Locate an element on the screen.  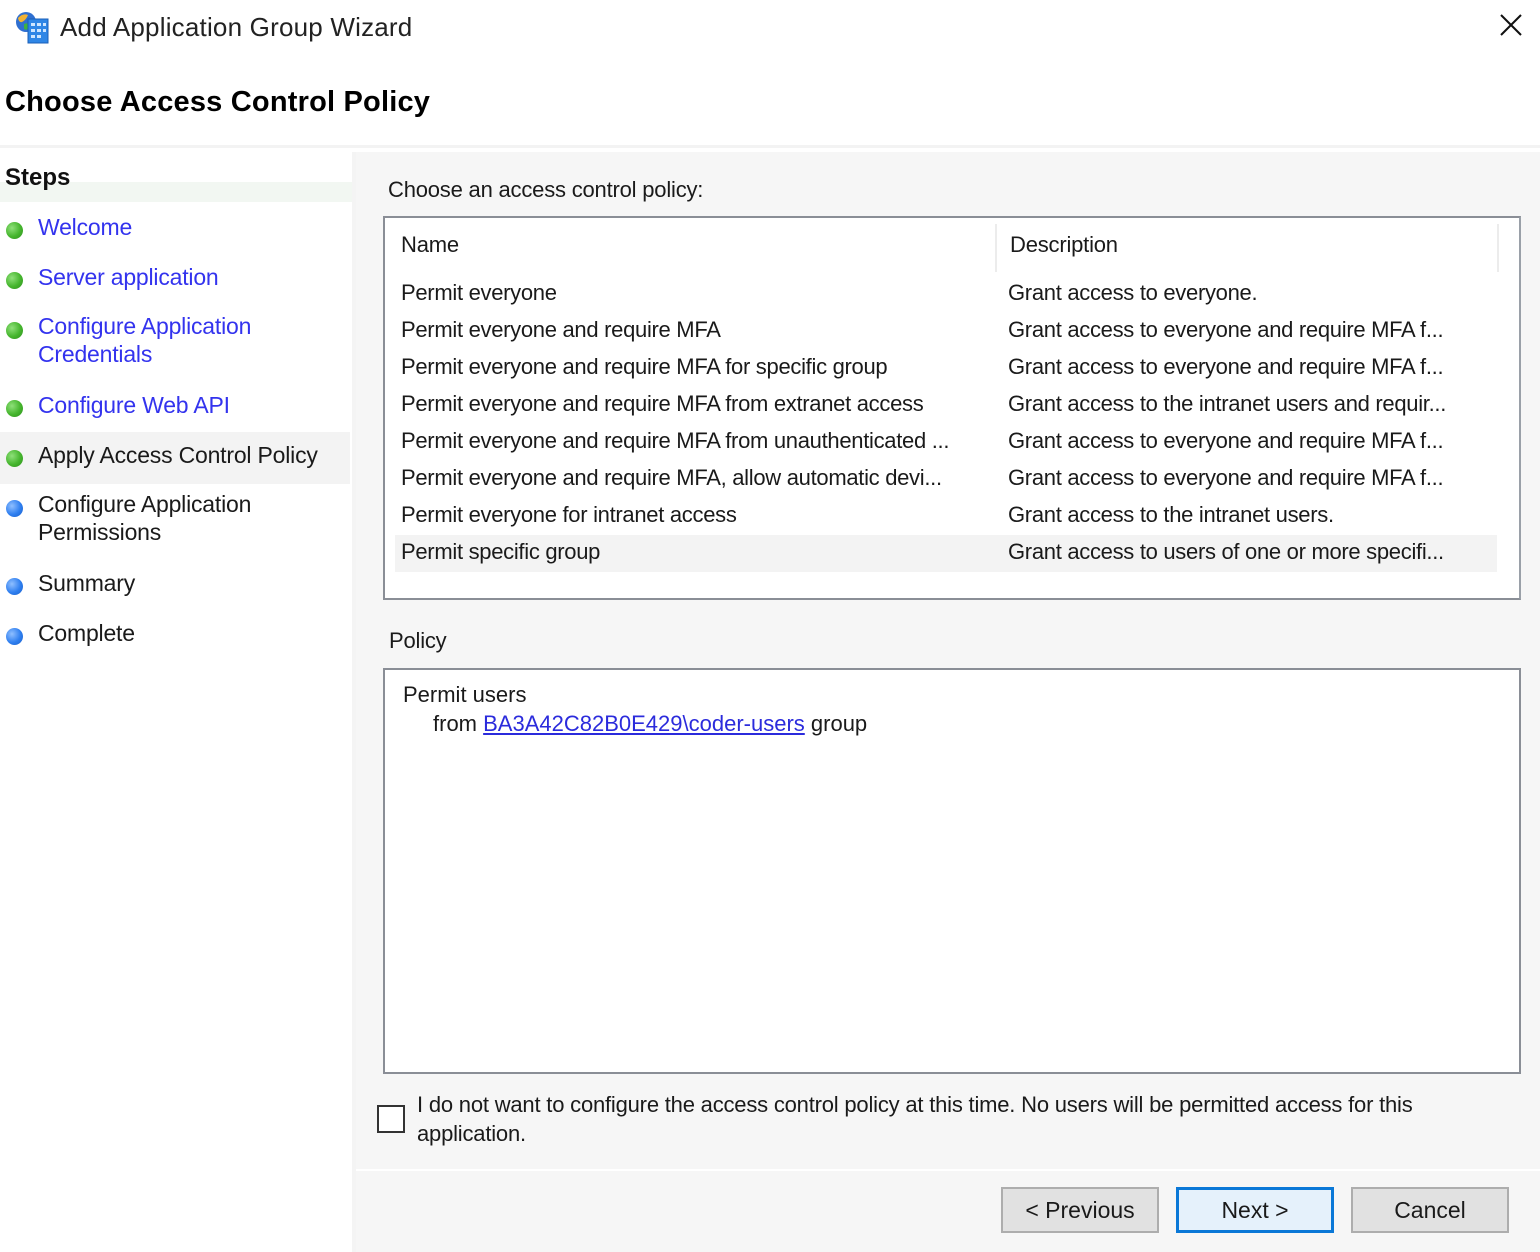
policy-group-suffix: group is located at coordinates (836, 723).